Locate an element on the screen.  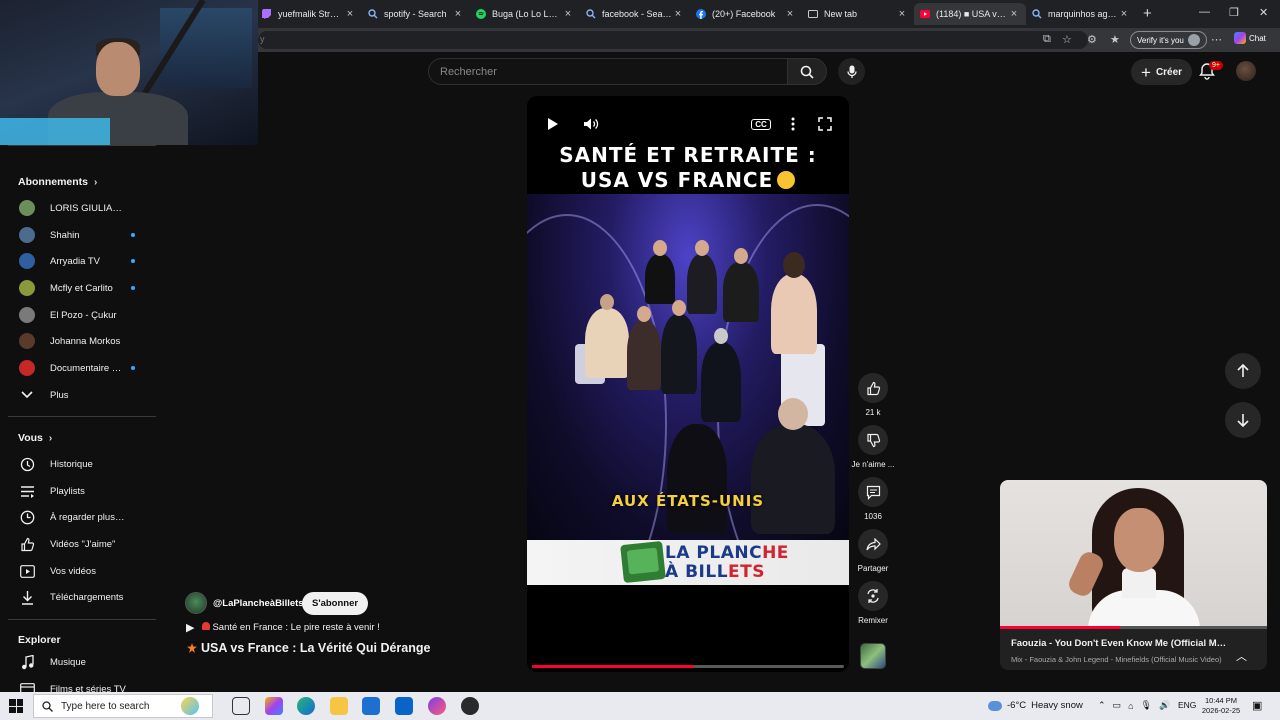
search-button is located at coordinates (807, 71).